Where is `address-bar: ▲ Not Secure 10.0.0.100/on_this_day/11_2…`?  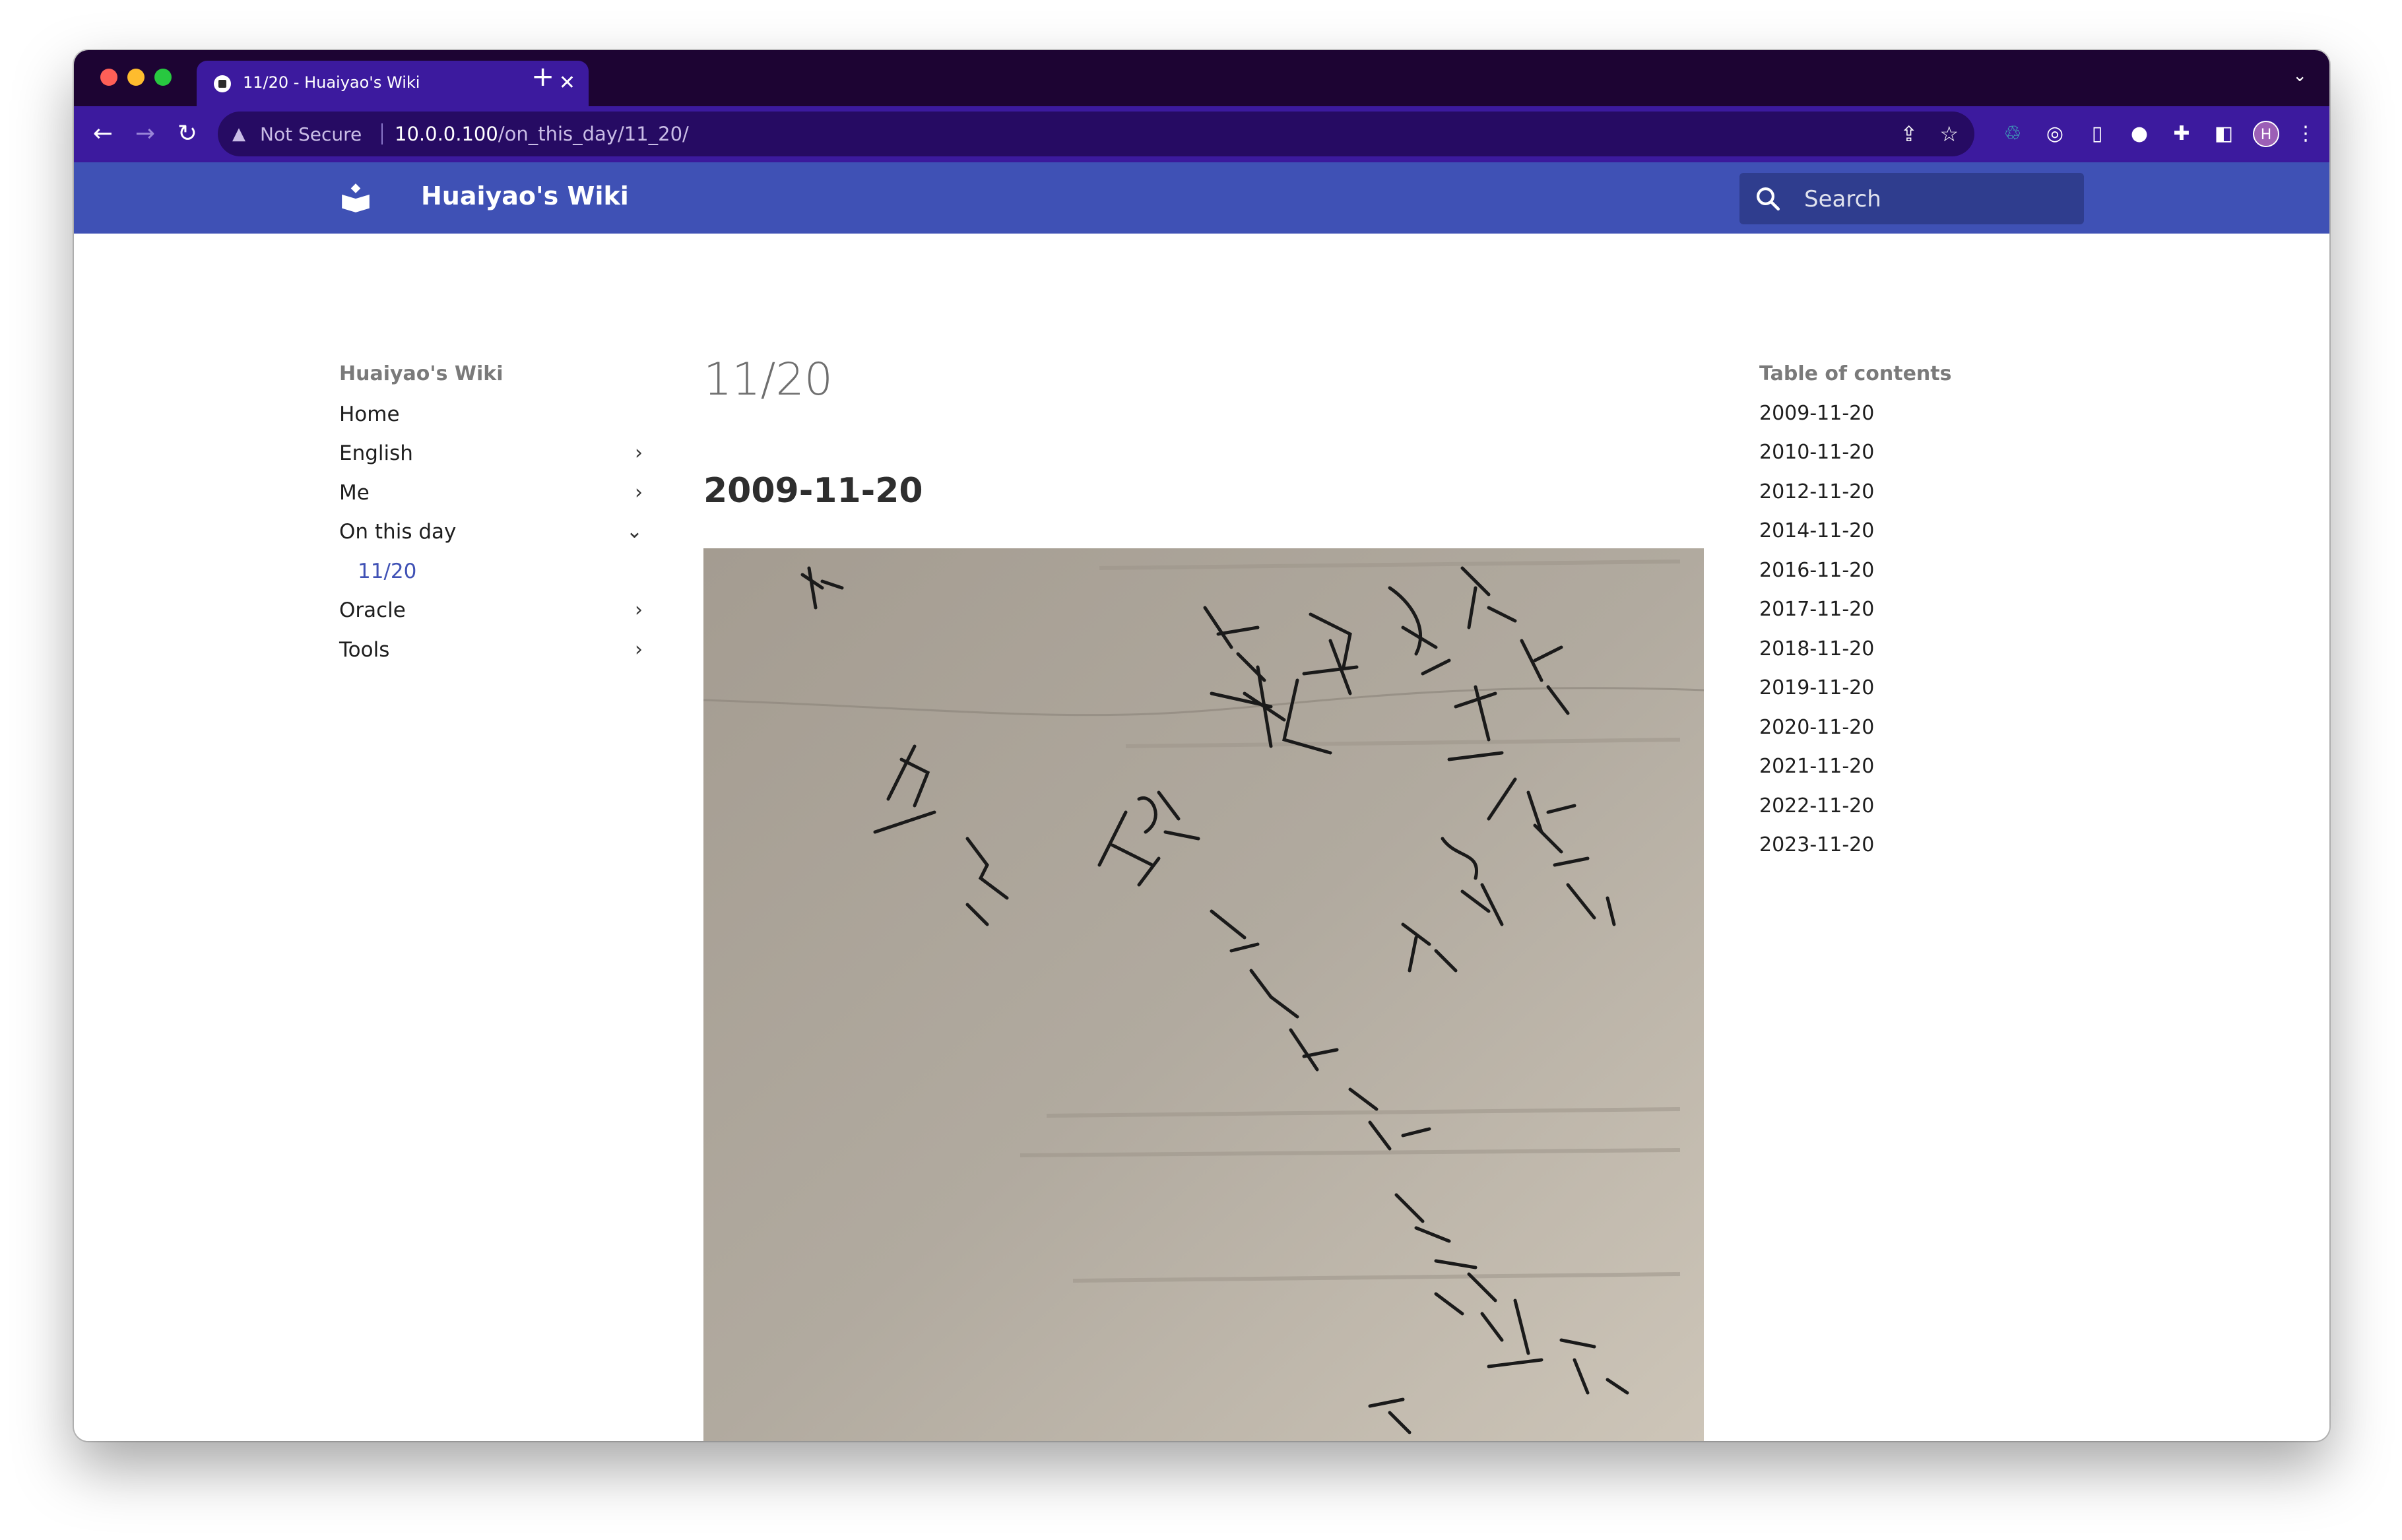
address-bar: ▲ Not Secure 10.0.0.100/on_this_day/11_2… is located at coordinates (1096, 134).